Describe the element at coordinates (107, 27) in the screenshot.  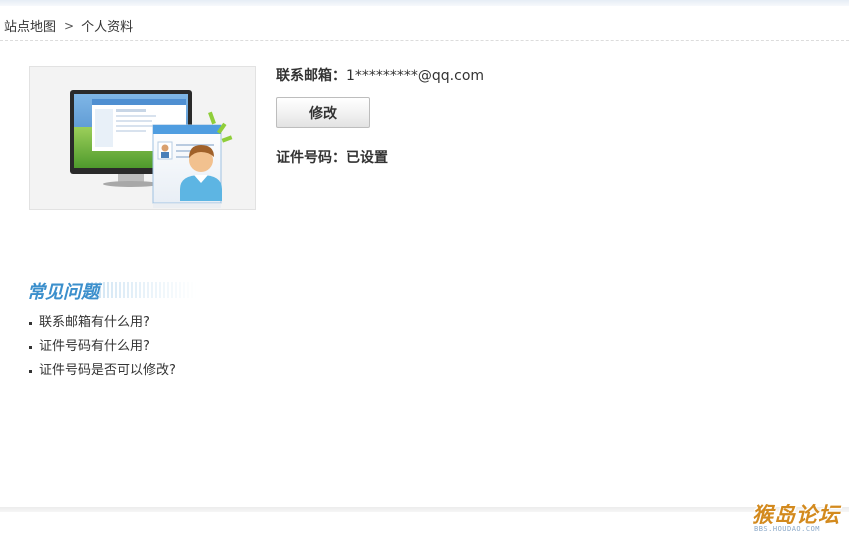
I see `breadcrumb-current: 个人资料` at that location.